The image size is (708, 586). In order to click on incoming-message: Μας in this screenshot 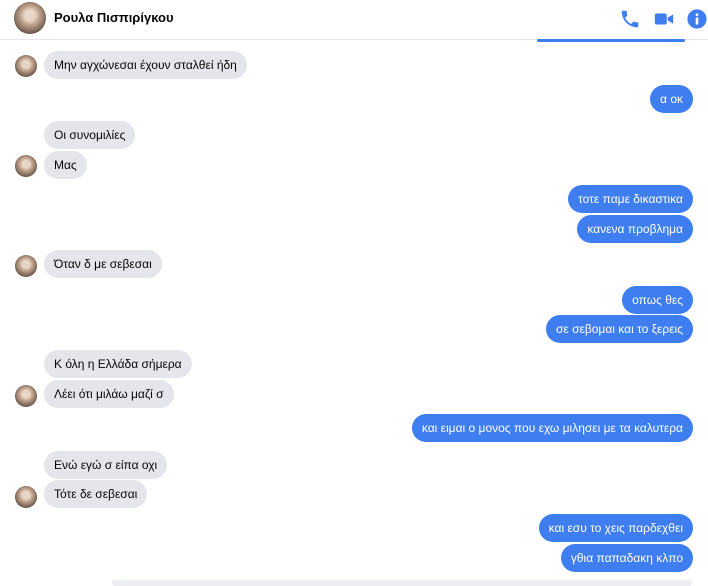, I will do `click(65, 165)`.